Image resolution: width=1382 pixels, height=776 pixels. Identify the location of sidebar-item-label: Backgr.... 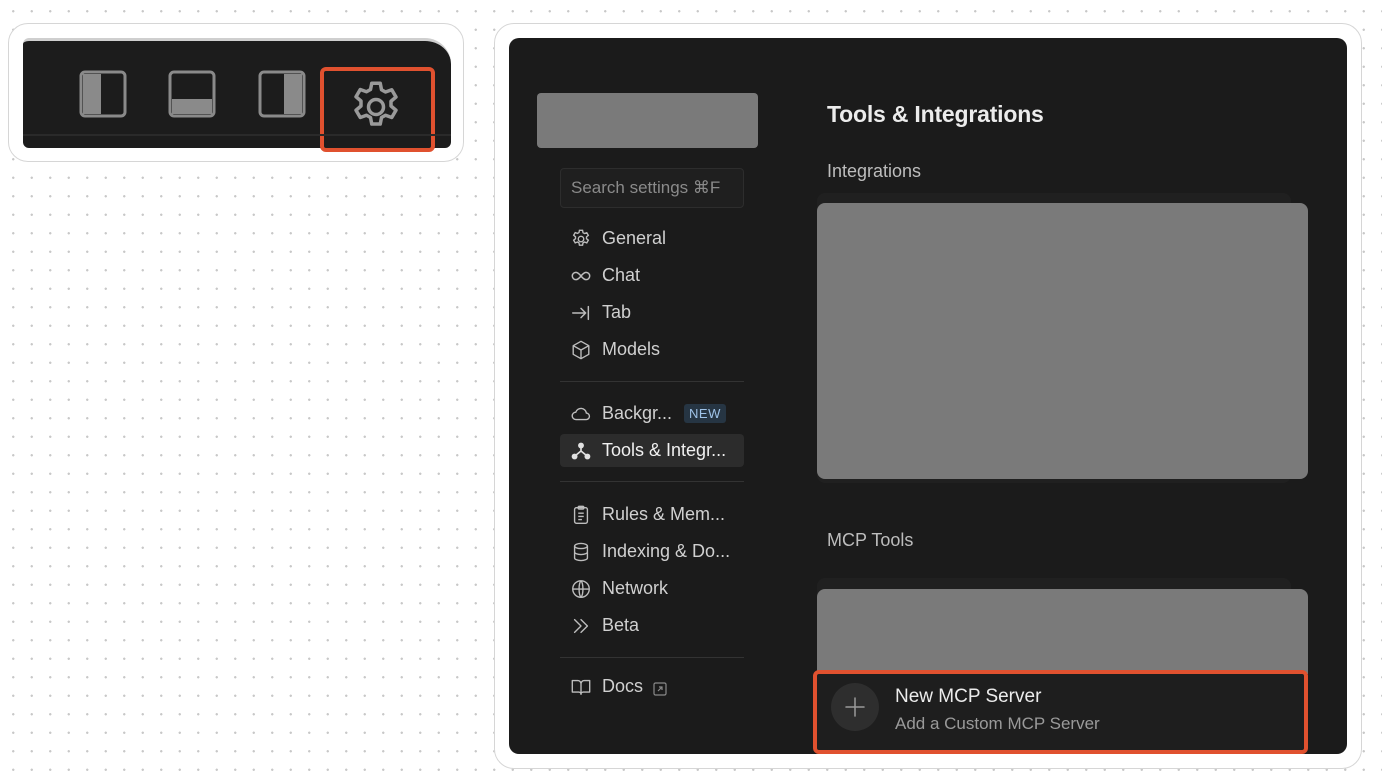
(637, 413).